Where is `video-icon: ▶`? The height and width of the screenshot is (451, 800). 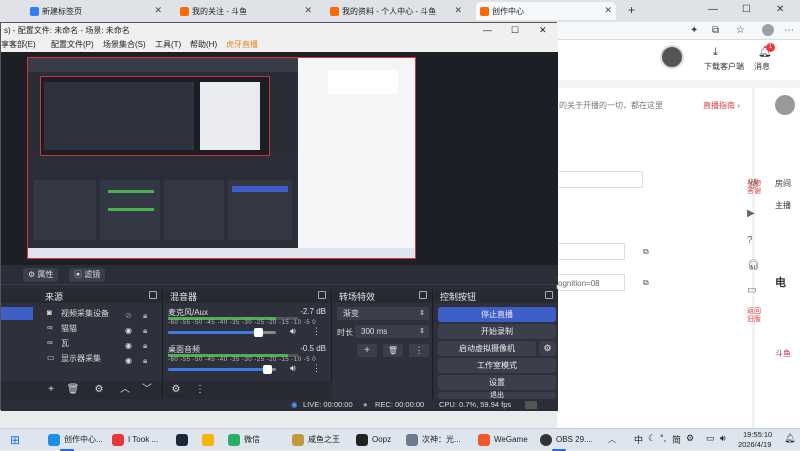
video-icon: ▶ is located at coordinates (751, 213).